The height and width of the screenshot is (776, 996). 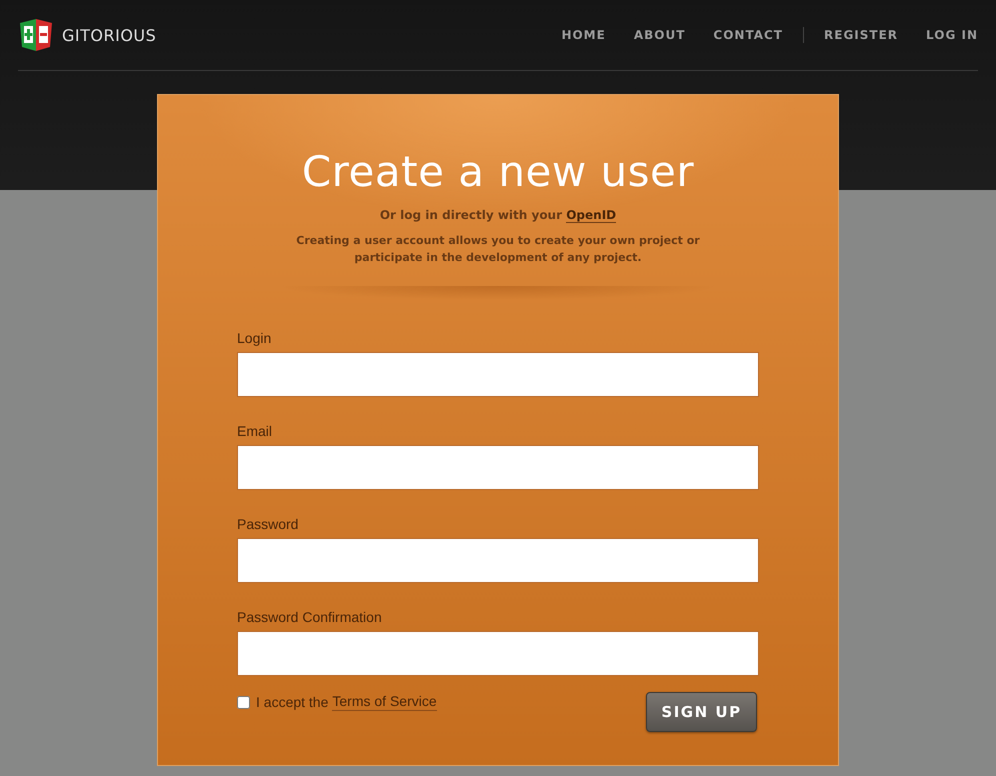 I want to click on nav-link: CONTACT, so click(x=748, y=35).